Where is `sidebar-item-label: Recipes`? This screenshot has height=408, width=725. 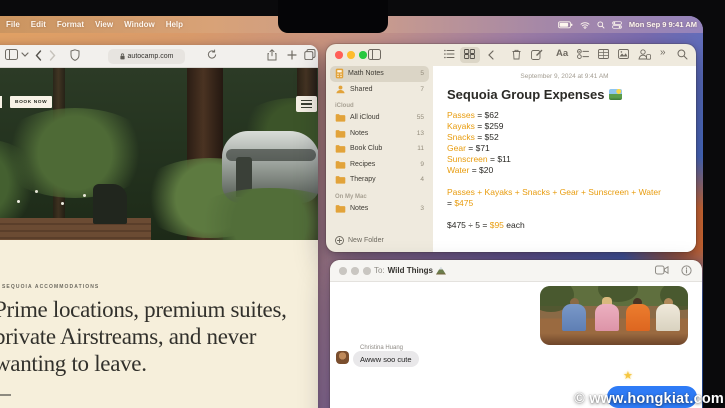
sidebar-item-label: Recipes is located at coordinates (363, 164).